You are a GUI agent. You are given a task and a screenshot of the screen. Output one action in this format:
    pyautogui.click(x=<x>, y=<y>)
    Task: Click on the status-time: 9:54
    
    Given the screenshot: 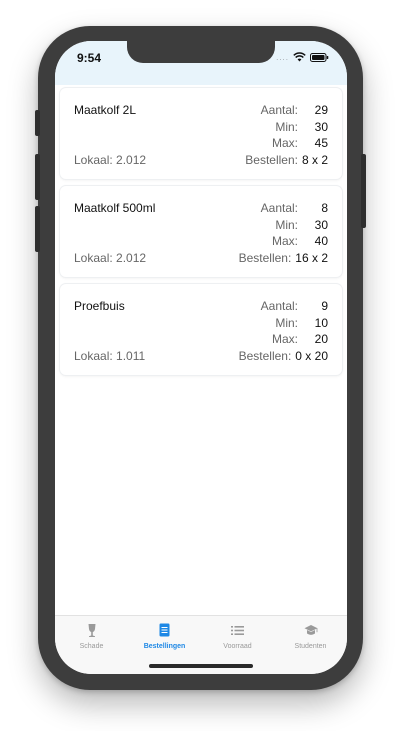 What is the action you would take?
    pyautogui.click(x=89, y=58)
    